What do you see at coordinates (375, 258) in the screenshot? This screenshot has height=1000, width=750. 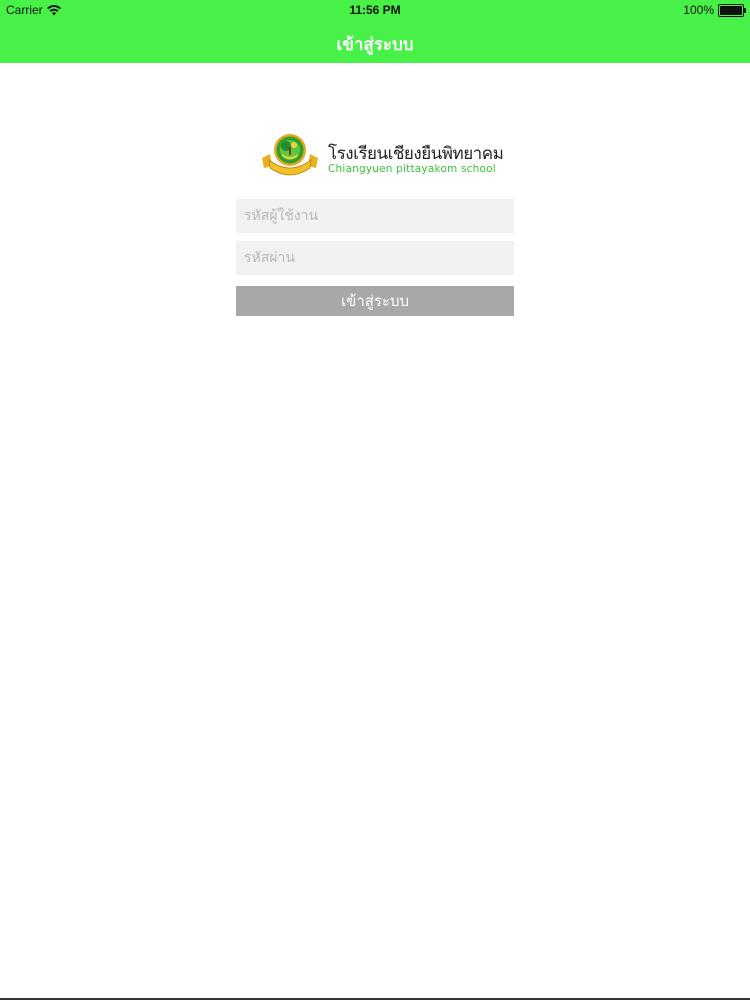 I see `password-input` at bounding box center [375, 258].